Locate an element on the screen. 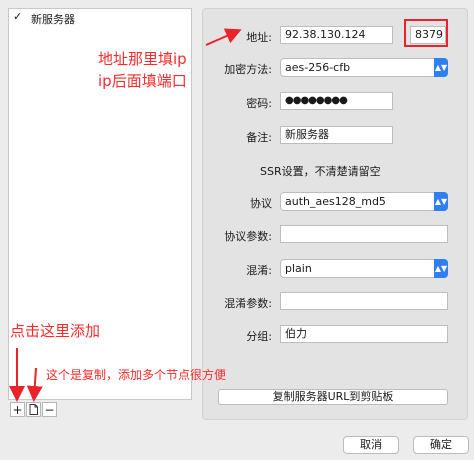 This screenshot has width=474, height=460. copy-note: 这个是复制，添加多个节点很方便 is located at coordinates (136, 375).